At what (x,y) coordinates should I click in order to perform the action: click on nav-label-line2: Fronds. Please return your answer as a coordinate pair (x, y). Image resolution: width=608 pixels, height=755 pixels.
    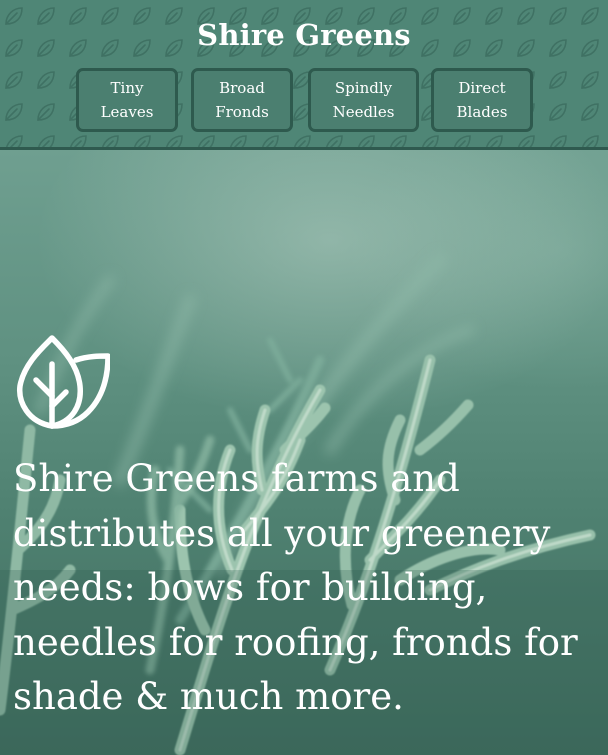
    Looking at the image, I should click on (242, 112).